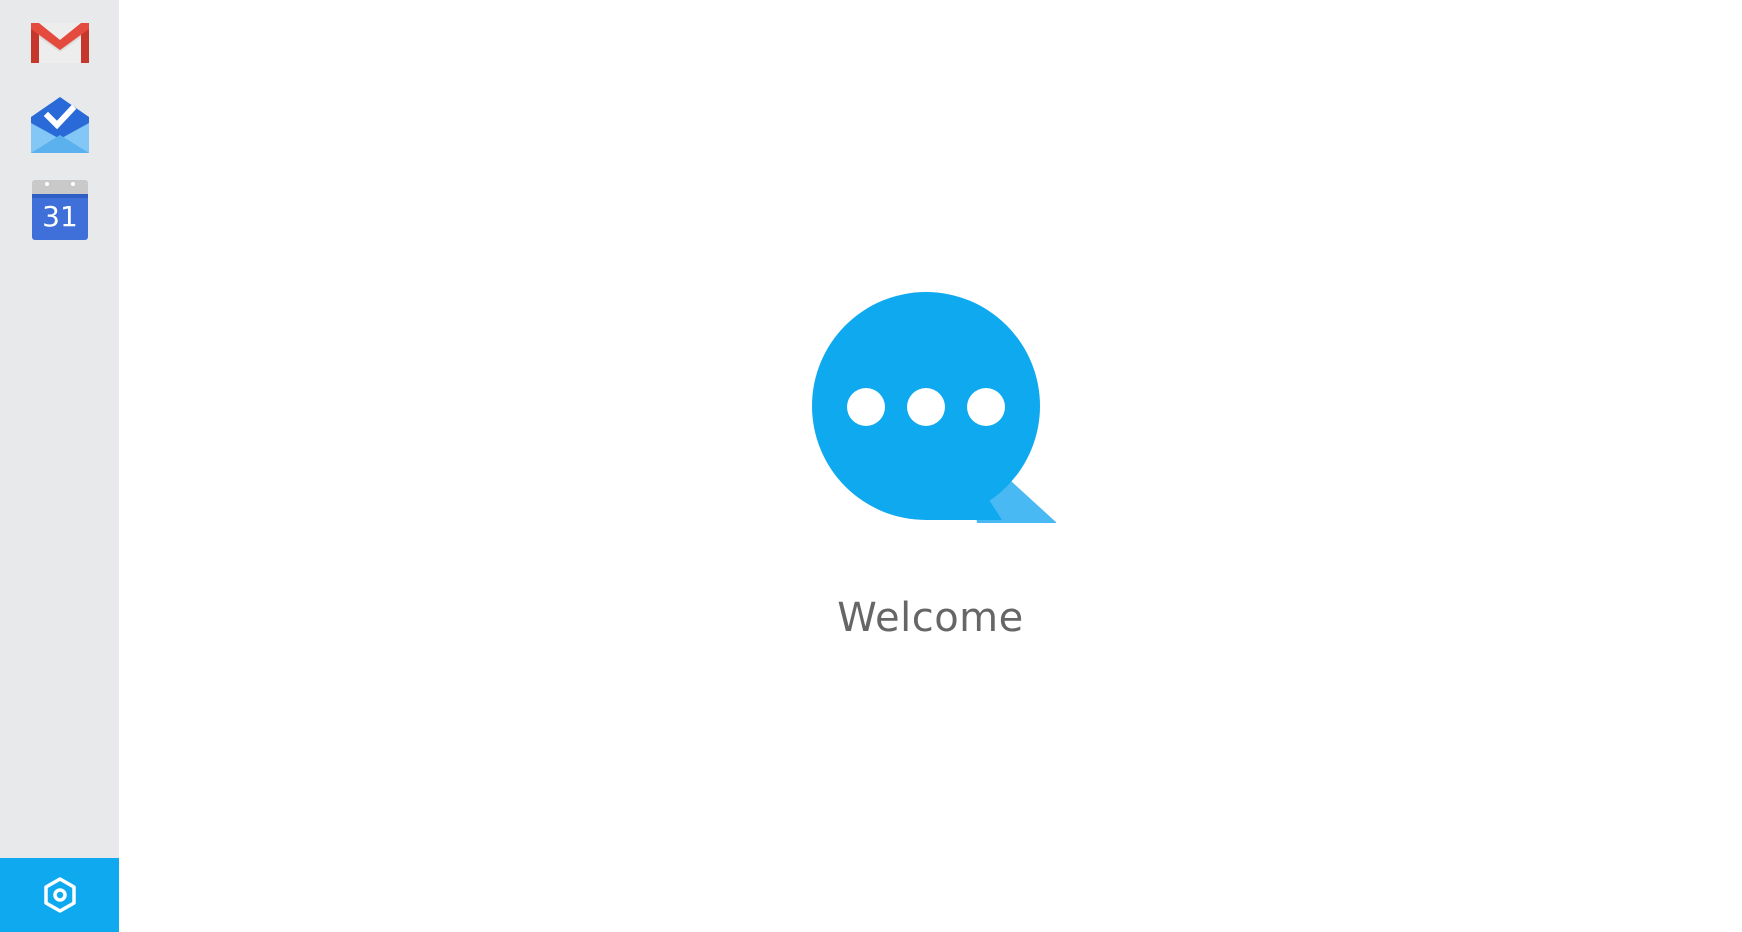 The width and height of the screenshot is (1742, 932). Describe the element at coordinates (60, 216) in the screenshot. I see `calendar-day-number: 31` at that location.